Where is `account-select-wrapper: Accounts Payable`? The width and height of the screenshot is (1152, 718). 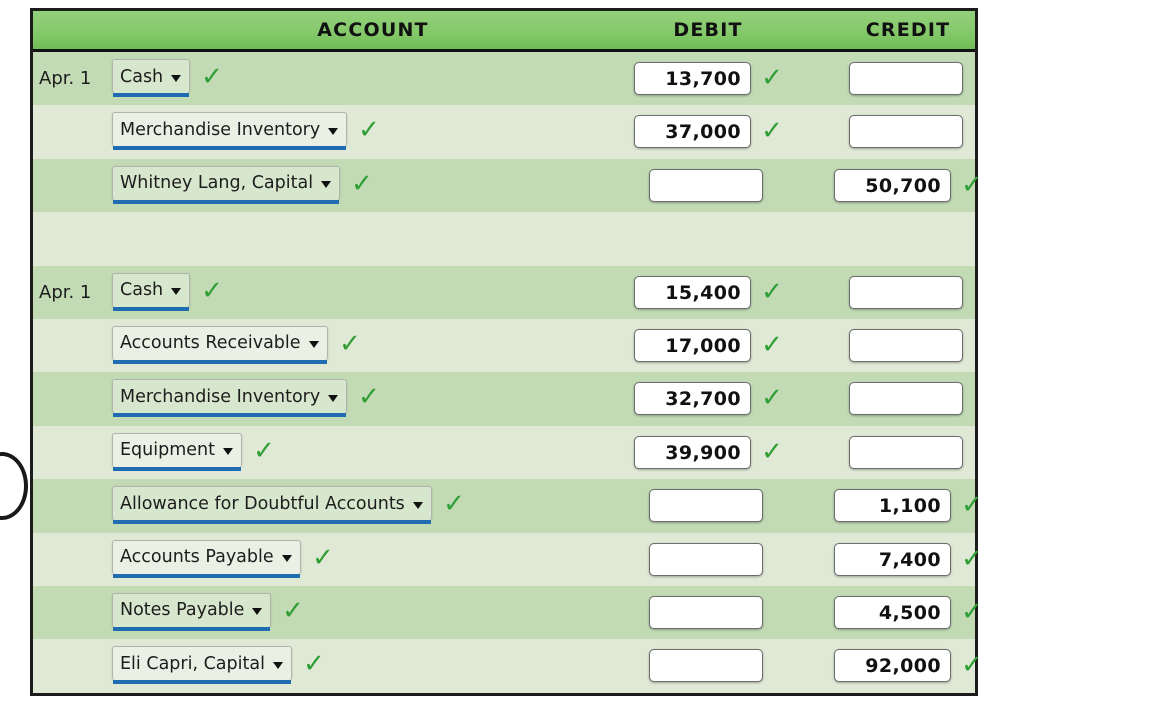 account-select-wrapper: Accounts Payable is located at coordinates (206, 558).